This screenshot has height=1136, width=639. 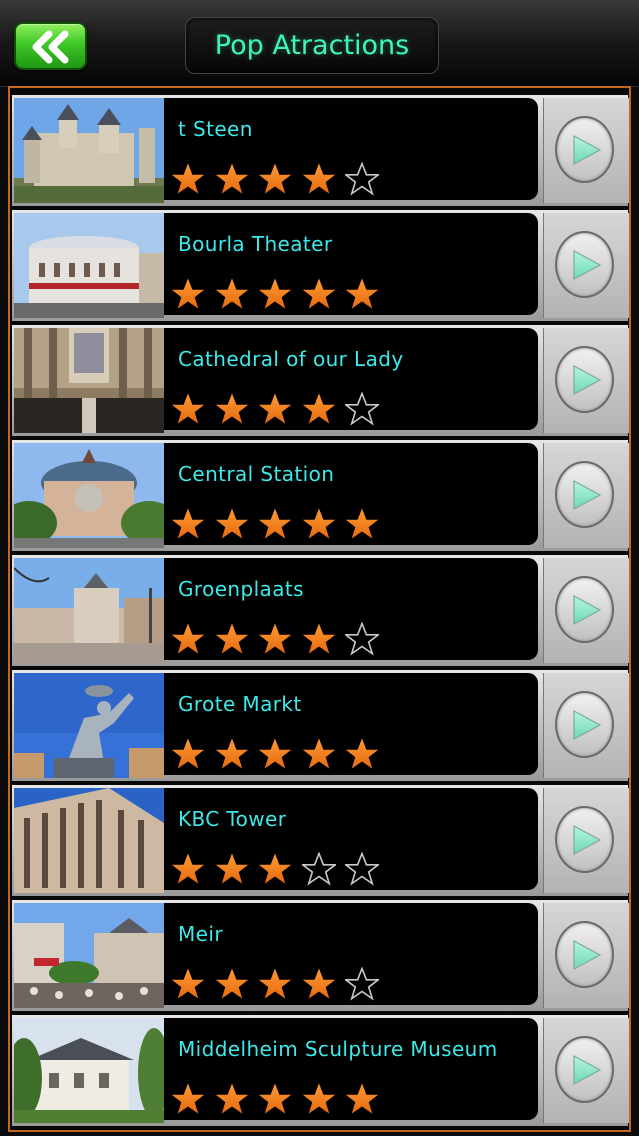 I want to click on attraction-name: Cathedral of our Lady, so click(x=291, y=359).